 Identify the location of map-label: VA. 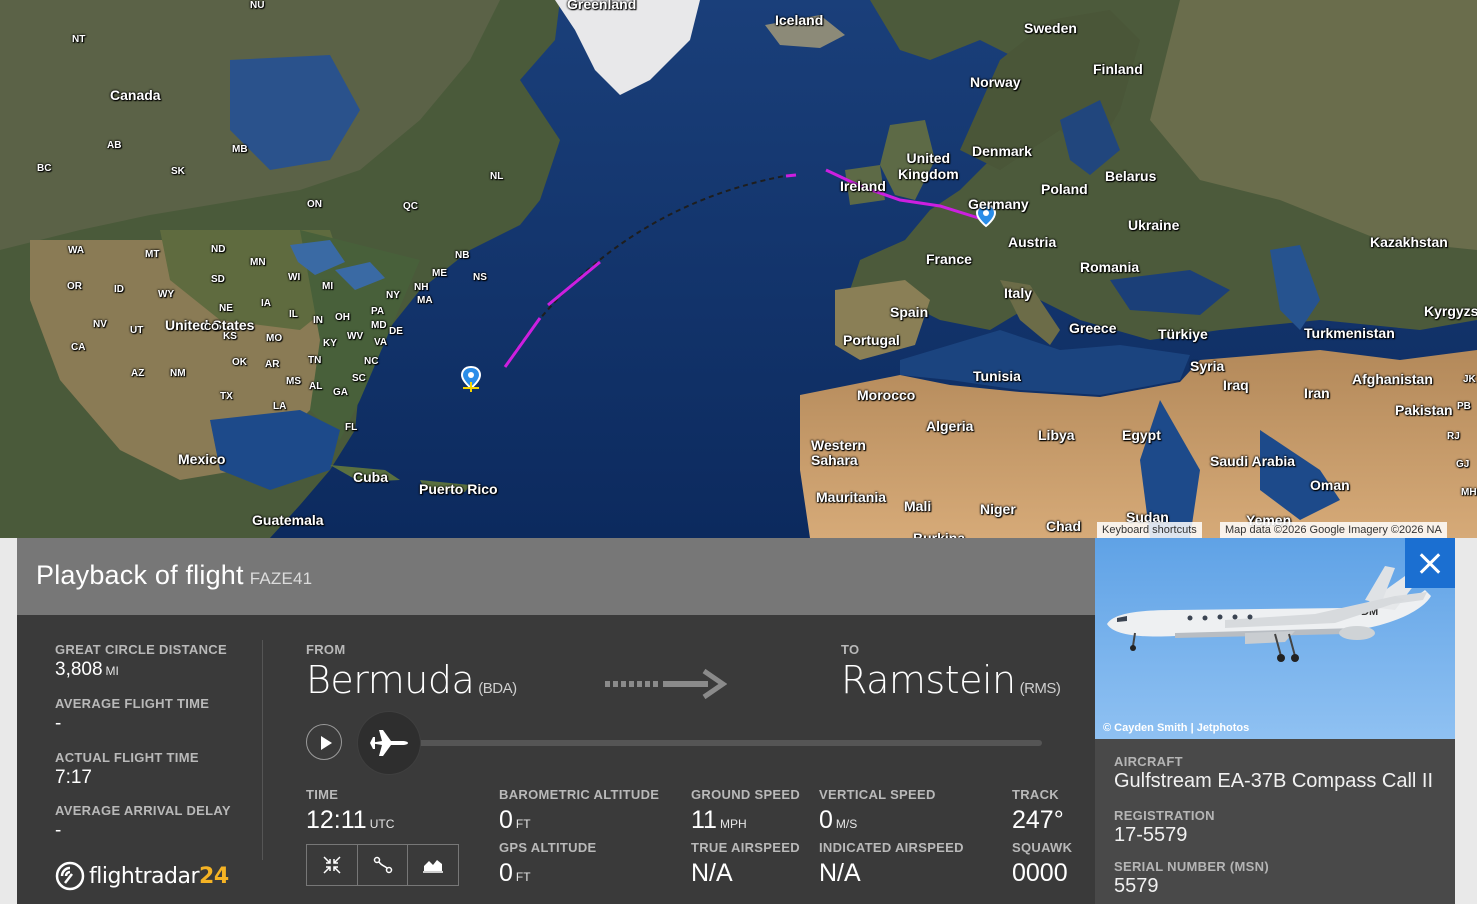
(381, 342).